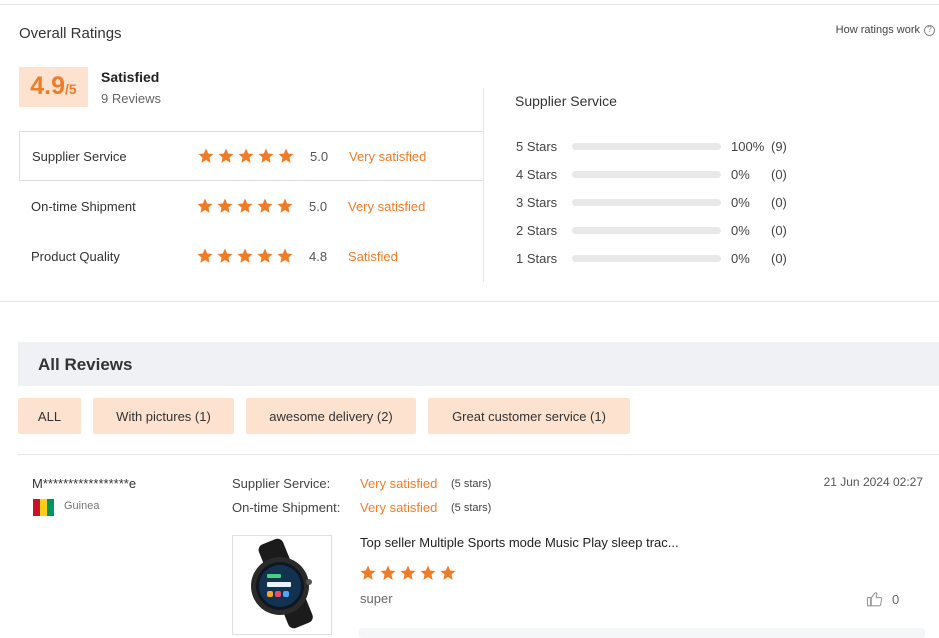 This screenshot has width=939, height=638. What do you see at coordinates (85, 364) in the screenshot?
I see `all-reviews-title: All Reviews` at bounding box center [85, 364].